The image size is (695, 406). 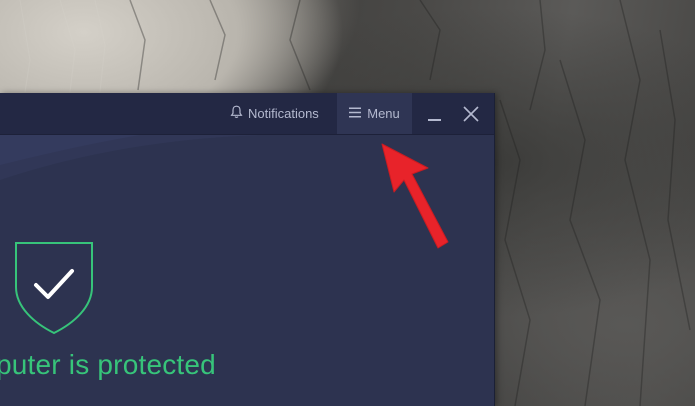 I want to click on notifications-button: Notifications, so click(x=274, y=113).